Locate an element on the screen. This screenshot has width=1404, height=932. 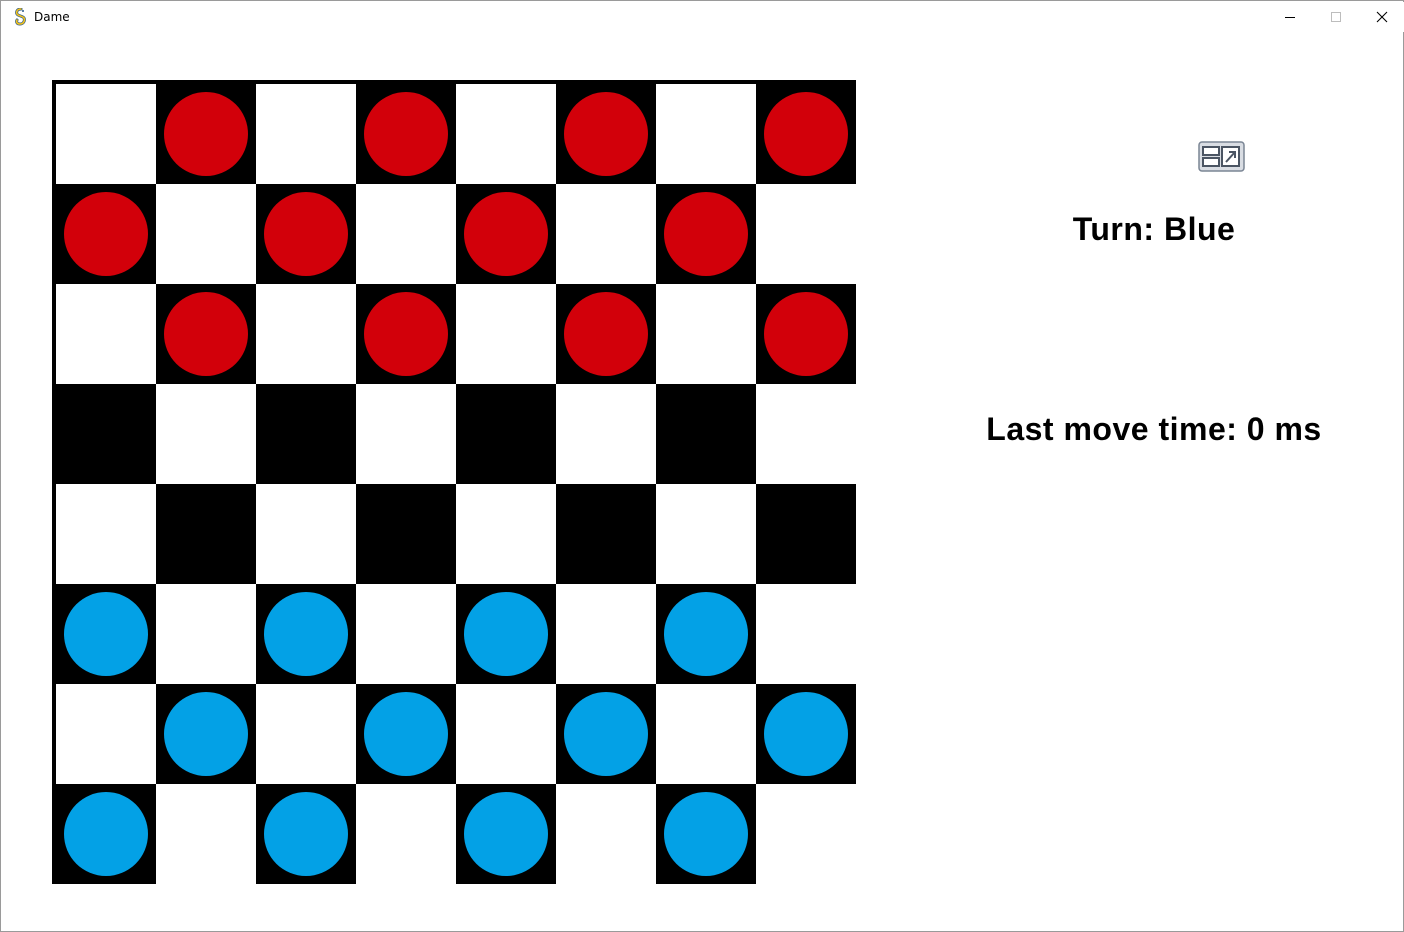
maximize-icon is located at coordinates (1336, 17).